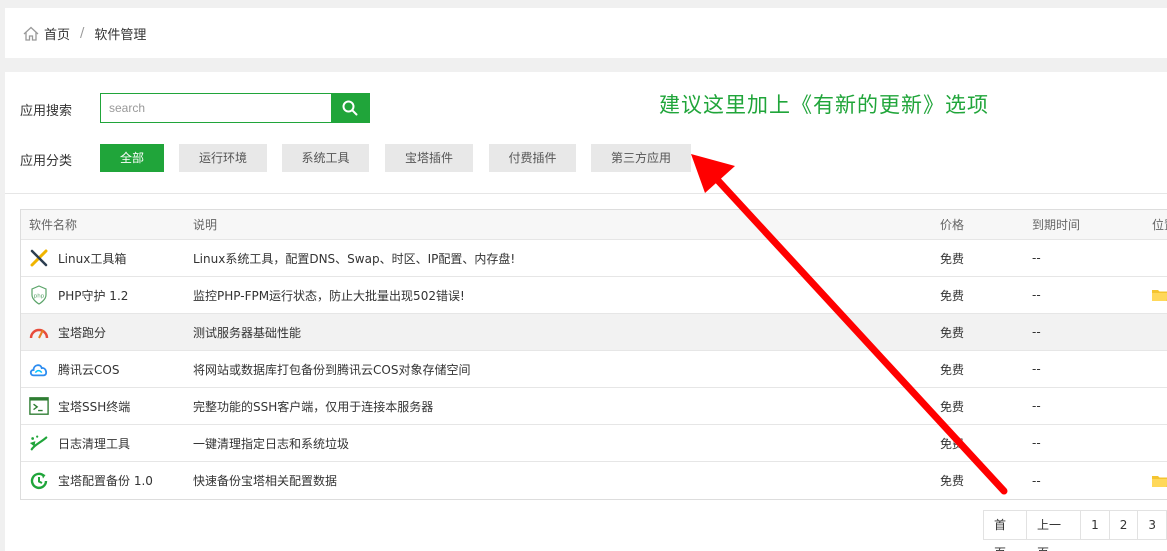 This screenshot has width=1167, height=551. I want to click on header-name: 软件名称, so click(53, 225).